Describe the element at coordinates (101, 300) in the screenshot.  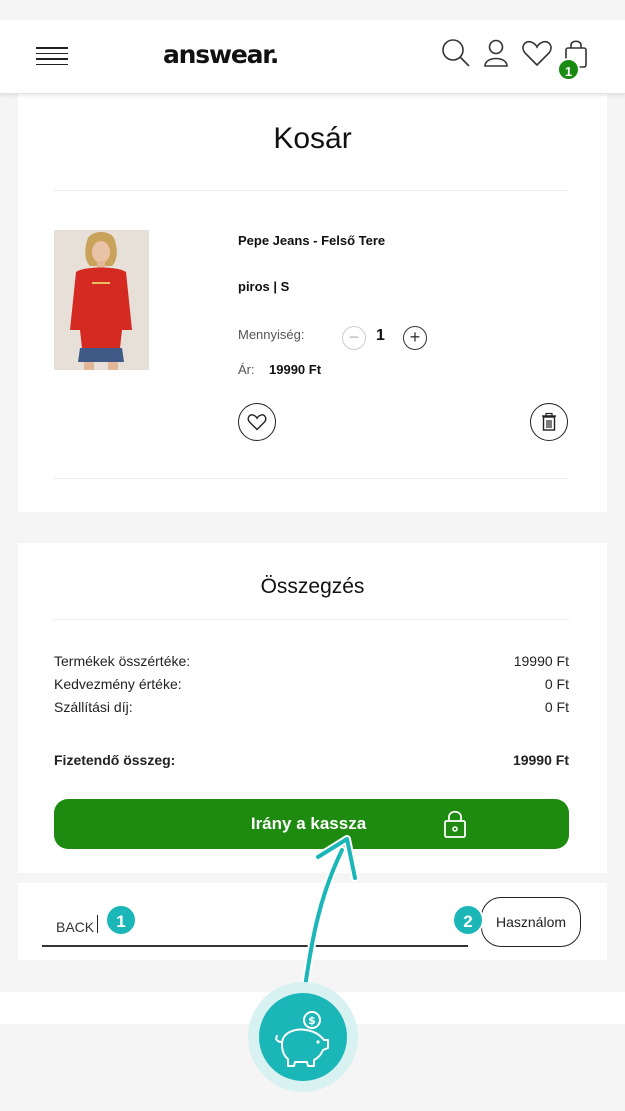
I see `product-image` at that location.